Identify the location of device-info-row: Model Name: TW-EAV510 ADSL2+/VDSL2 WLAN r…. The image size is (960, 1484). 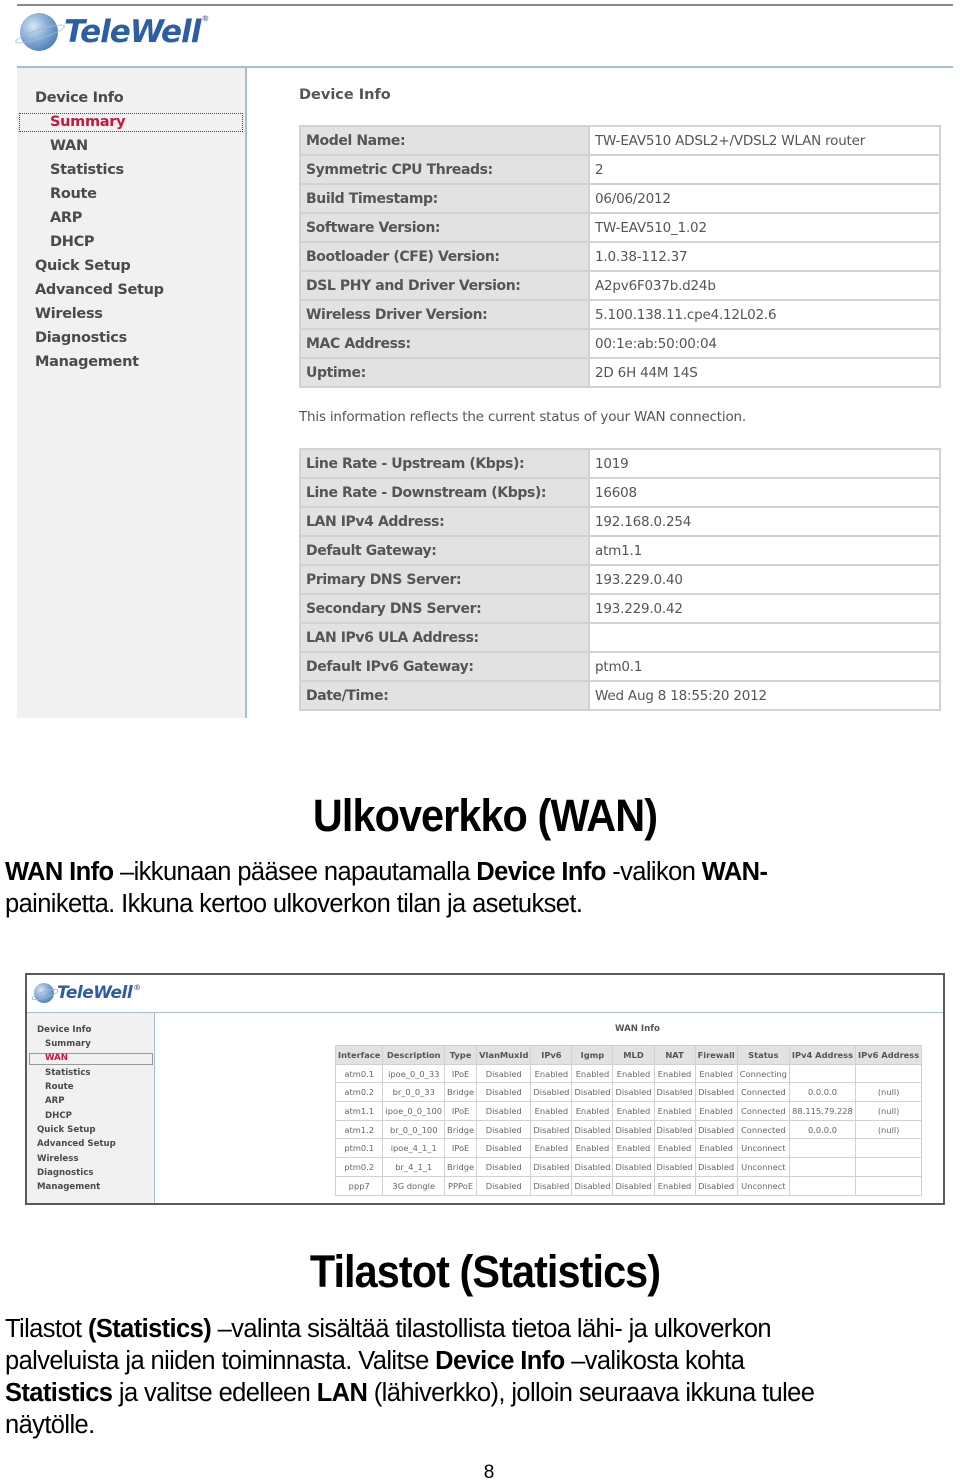
(620, 140).